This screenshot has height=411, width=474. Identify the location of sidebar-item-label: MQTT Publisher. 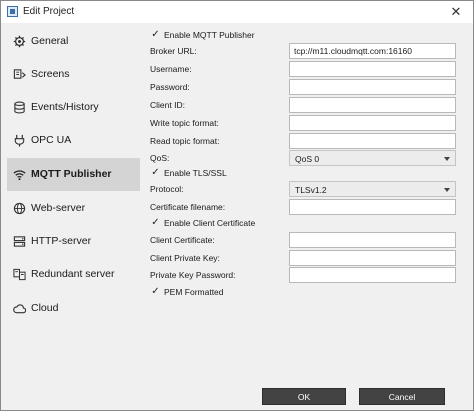
(71, 174).